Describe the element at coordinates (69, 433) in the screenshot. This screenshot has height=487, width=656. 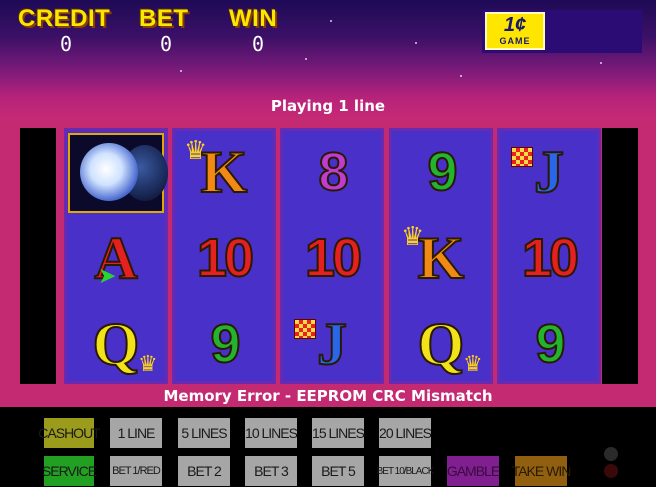
I see `cashout-button: CASHOUT` at that location.